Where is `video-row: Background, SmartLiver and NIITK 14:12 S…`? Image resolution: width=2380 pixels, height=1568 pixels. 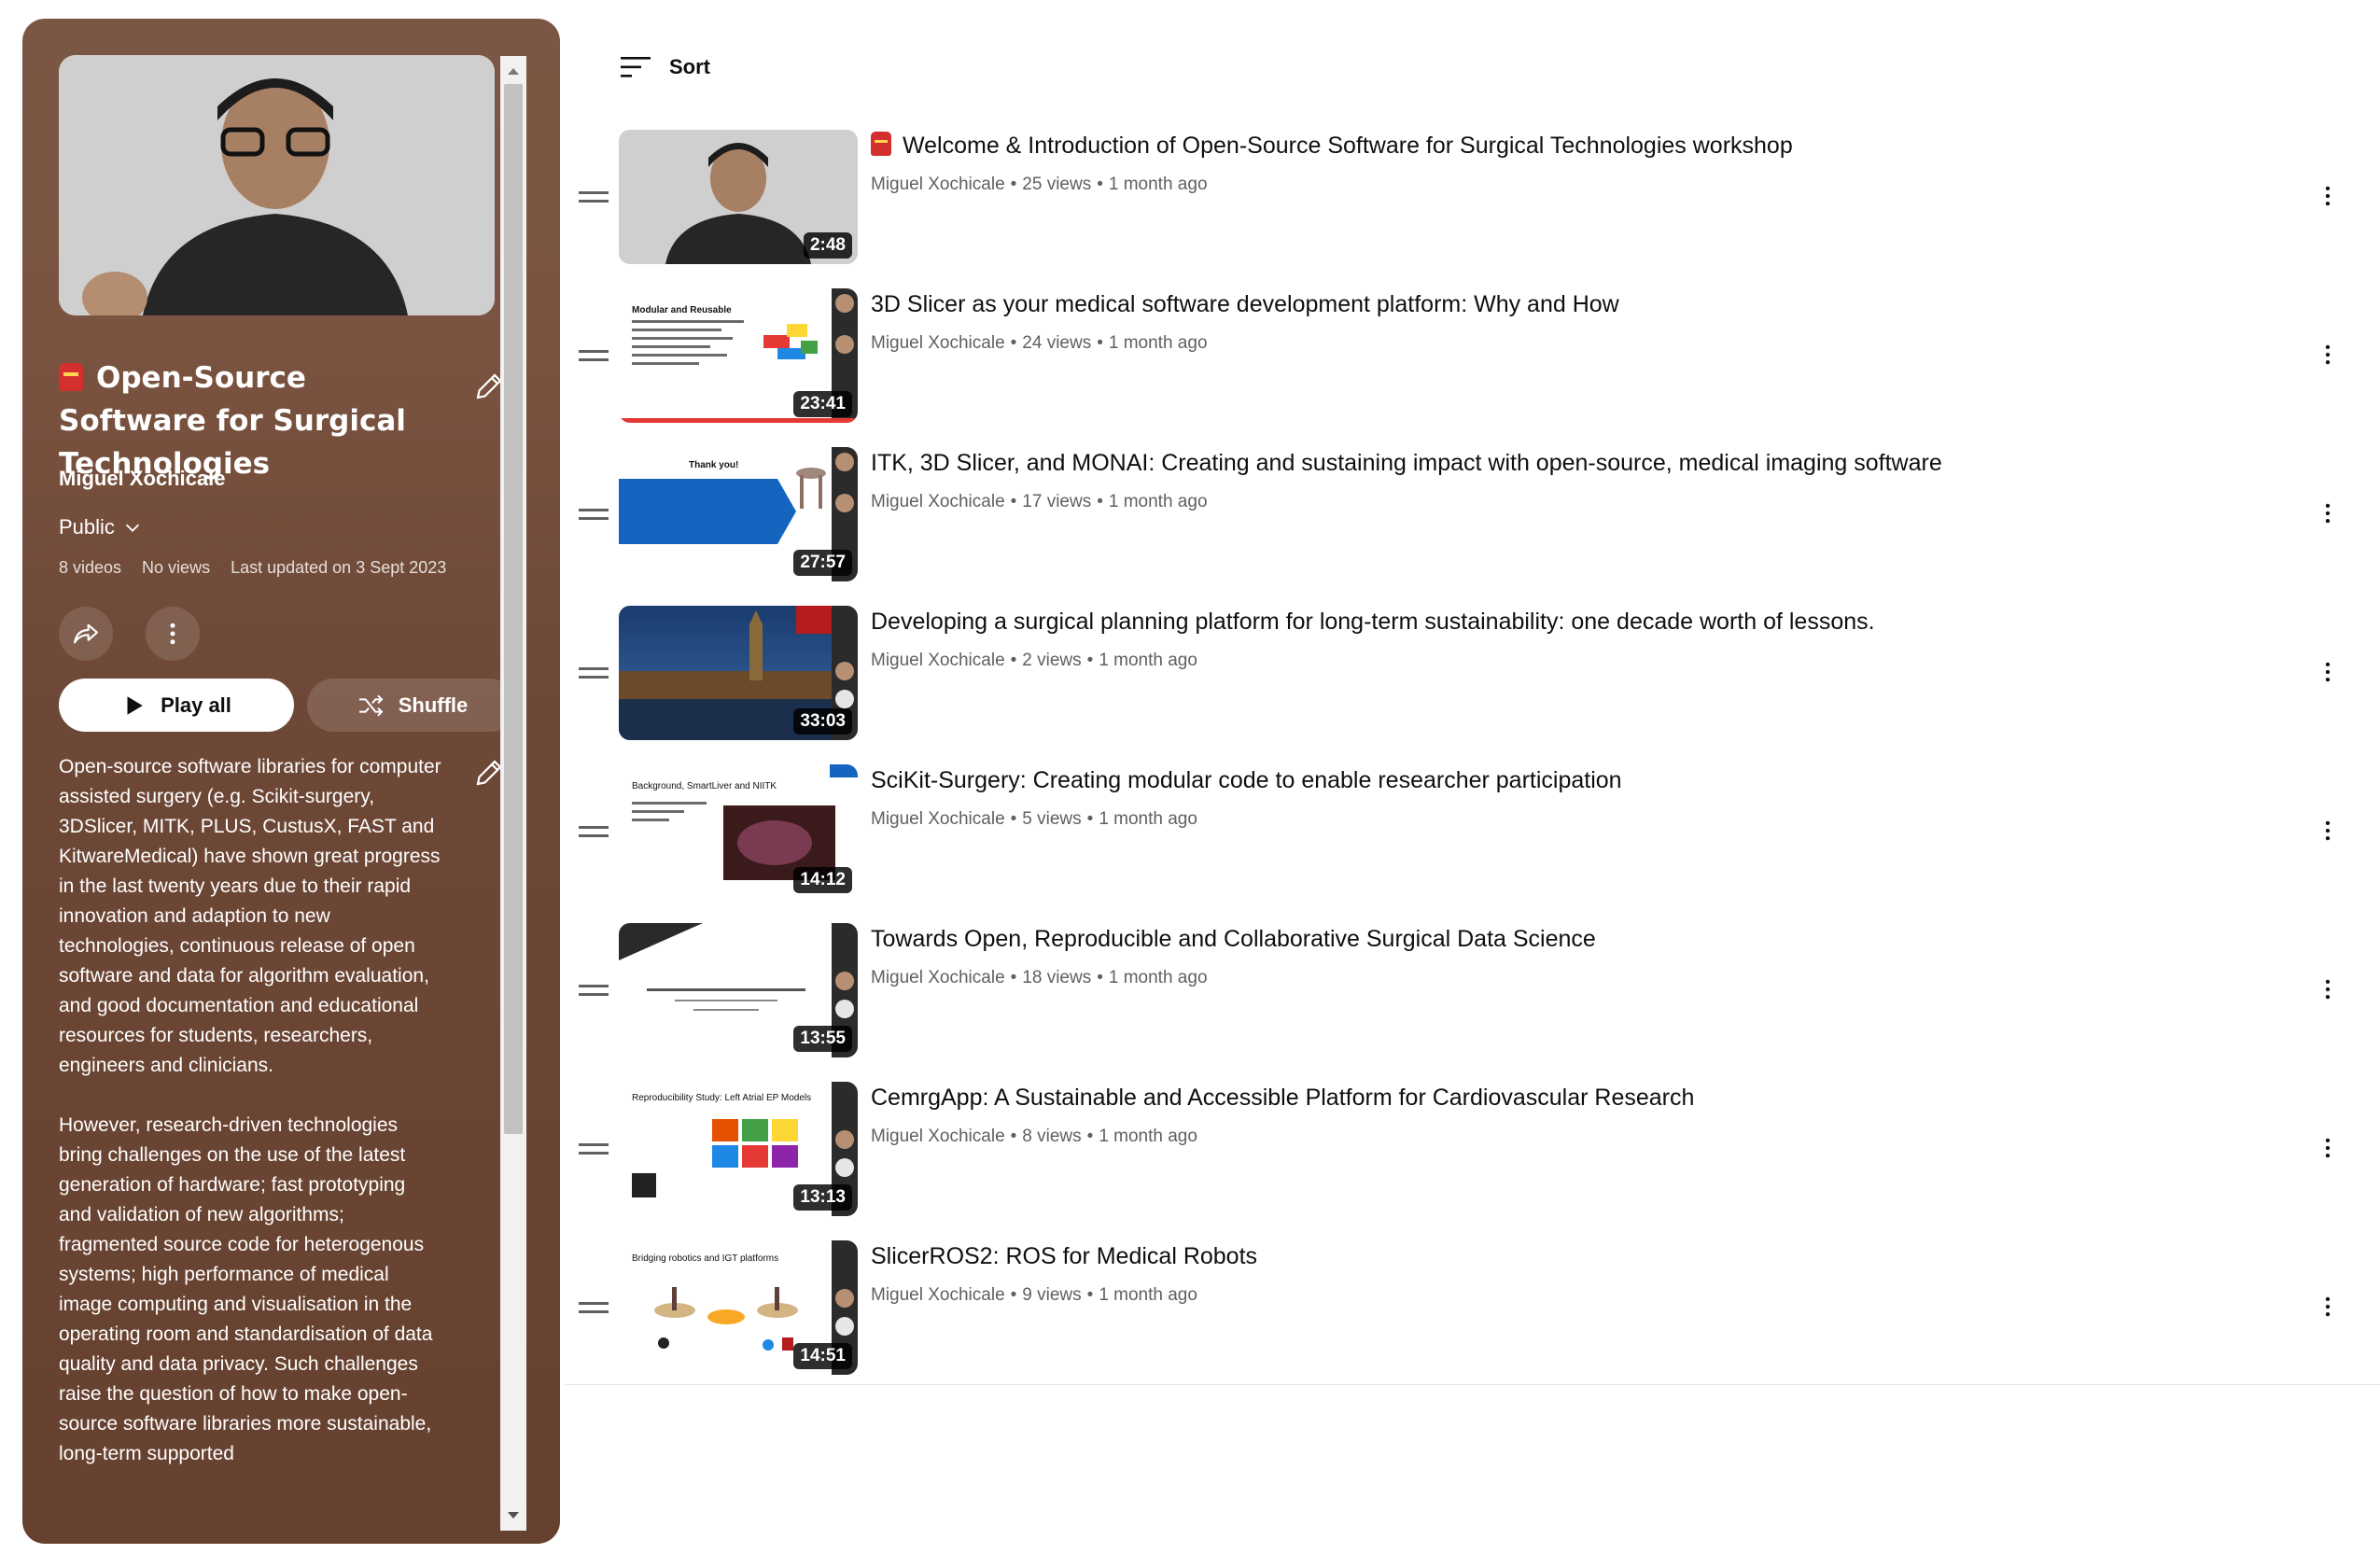 video-row: Background, SmartLiver and NIITK 14:12 S… is located at coordinates (1473, 840).